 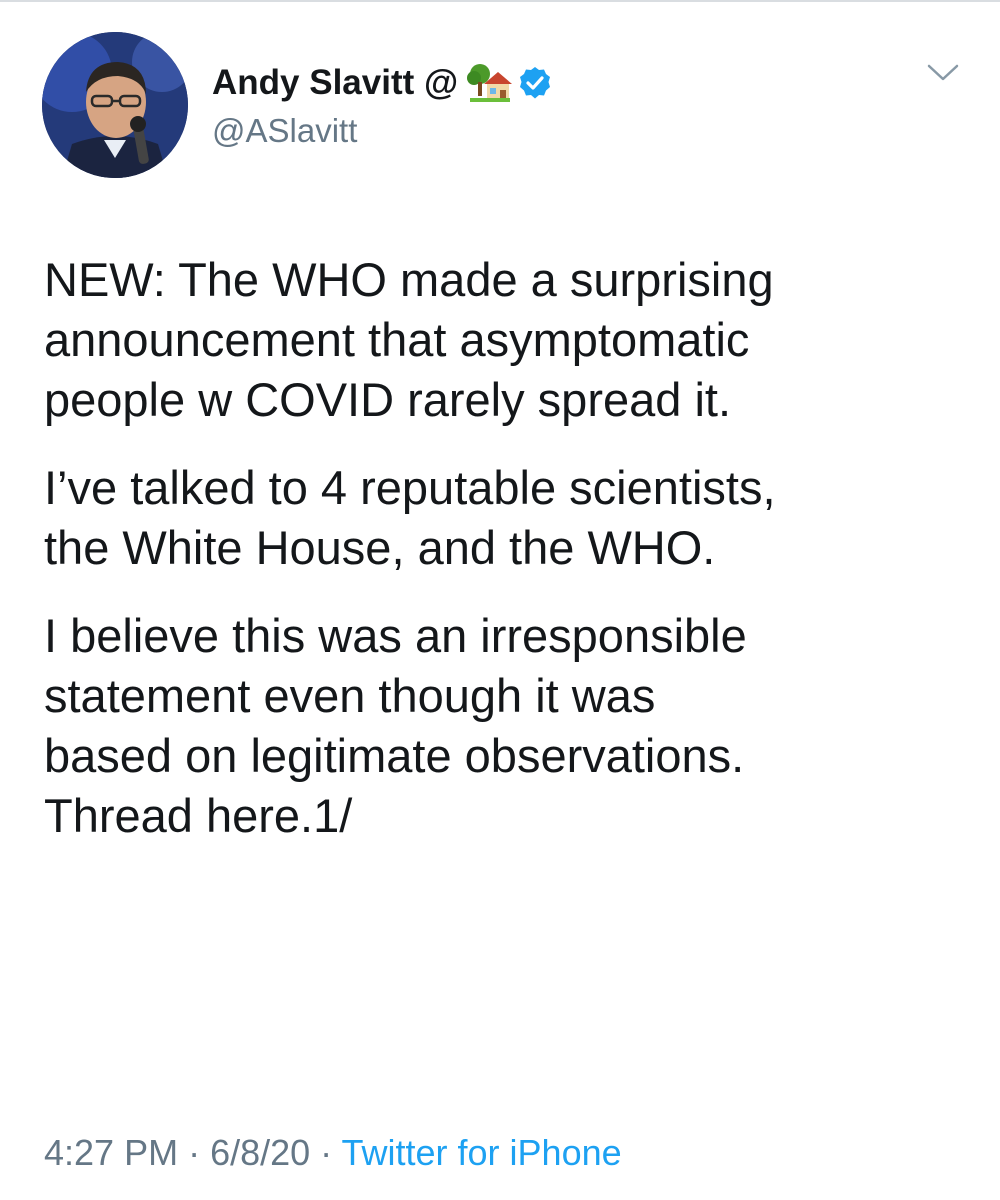 What do you see at coordinates (335, 83) in the screenshot?
I see `display-name: Andy Slavitt @` at bounding box center [335, 83].